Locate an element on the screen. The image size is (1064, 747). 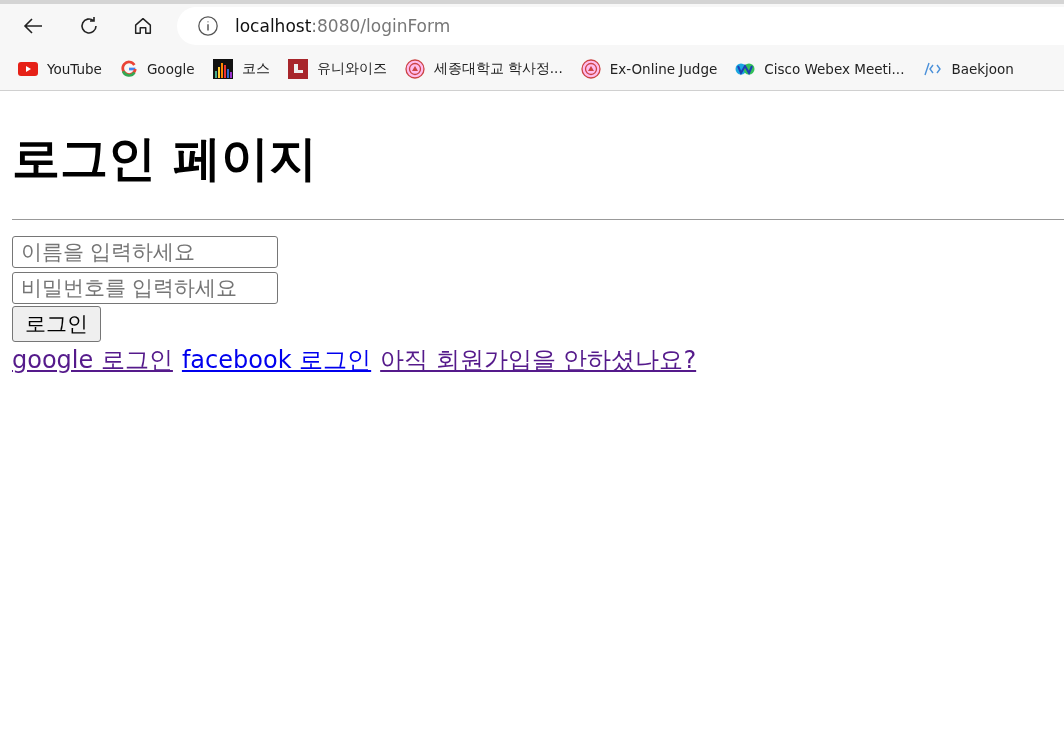
home-icon is located at coordinates (143, 26).